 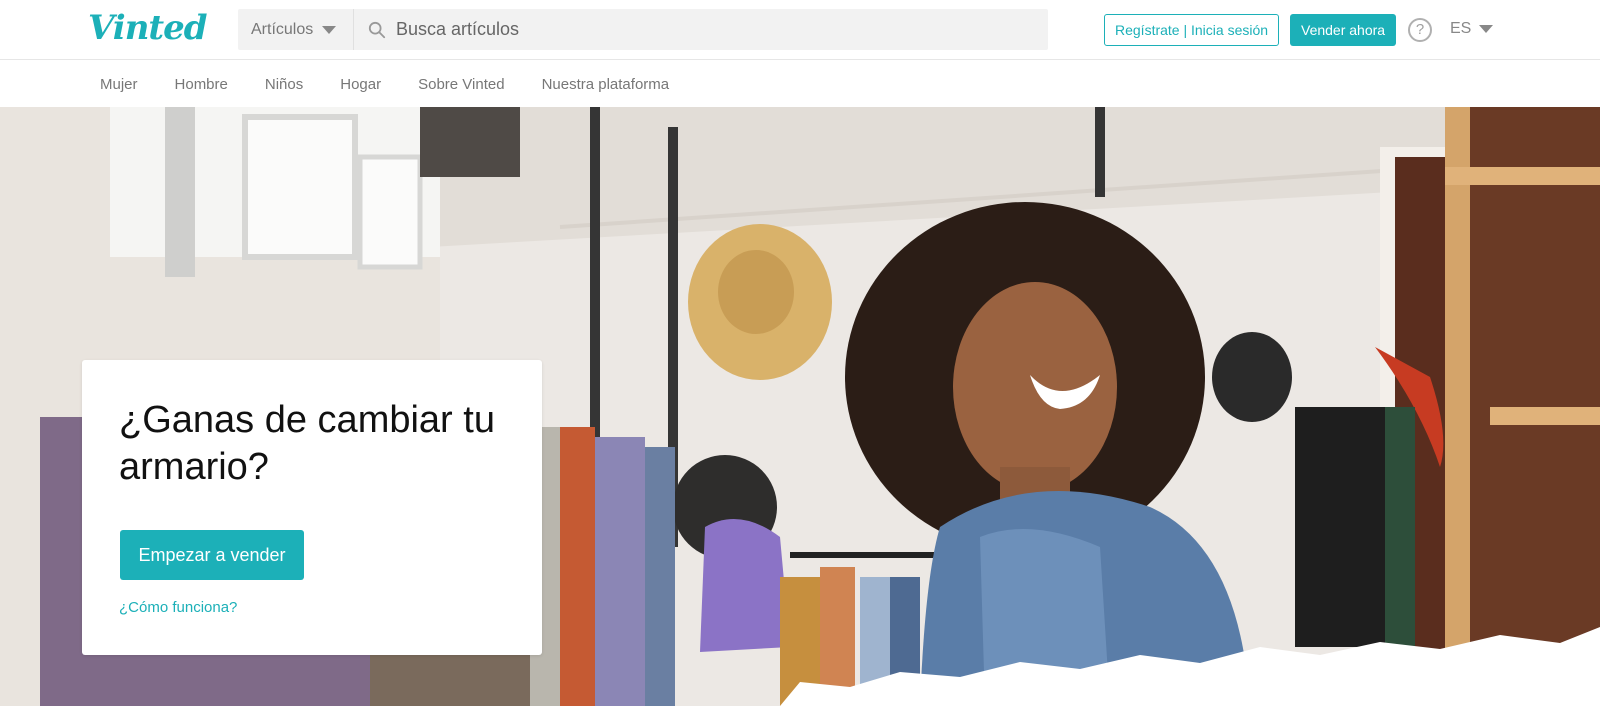 What do you see at coordinates (148, 28) in the screenshot?
I see `vinted-logo: Vinted` at bounding box center [148, 28].